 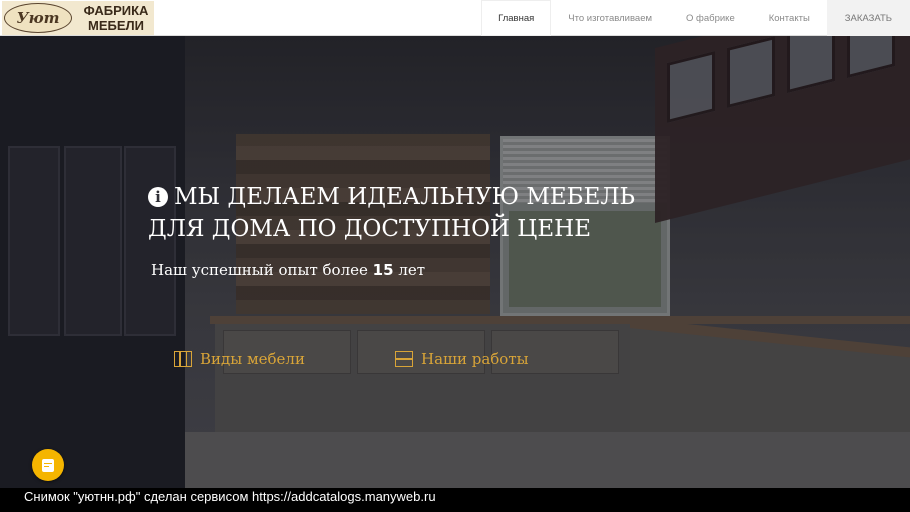 What do you see at coordinates (404, 359) in the screenshot?
I see `panel-icon` at bounding box center [404, 359].